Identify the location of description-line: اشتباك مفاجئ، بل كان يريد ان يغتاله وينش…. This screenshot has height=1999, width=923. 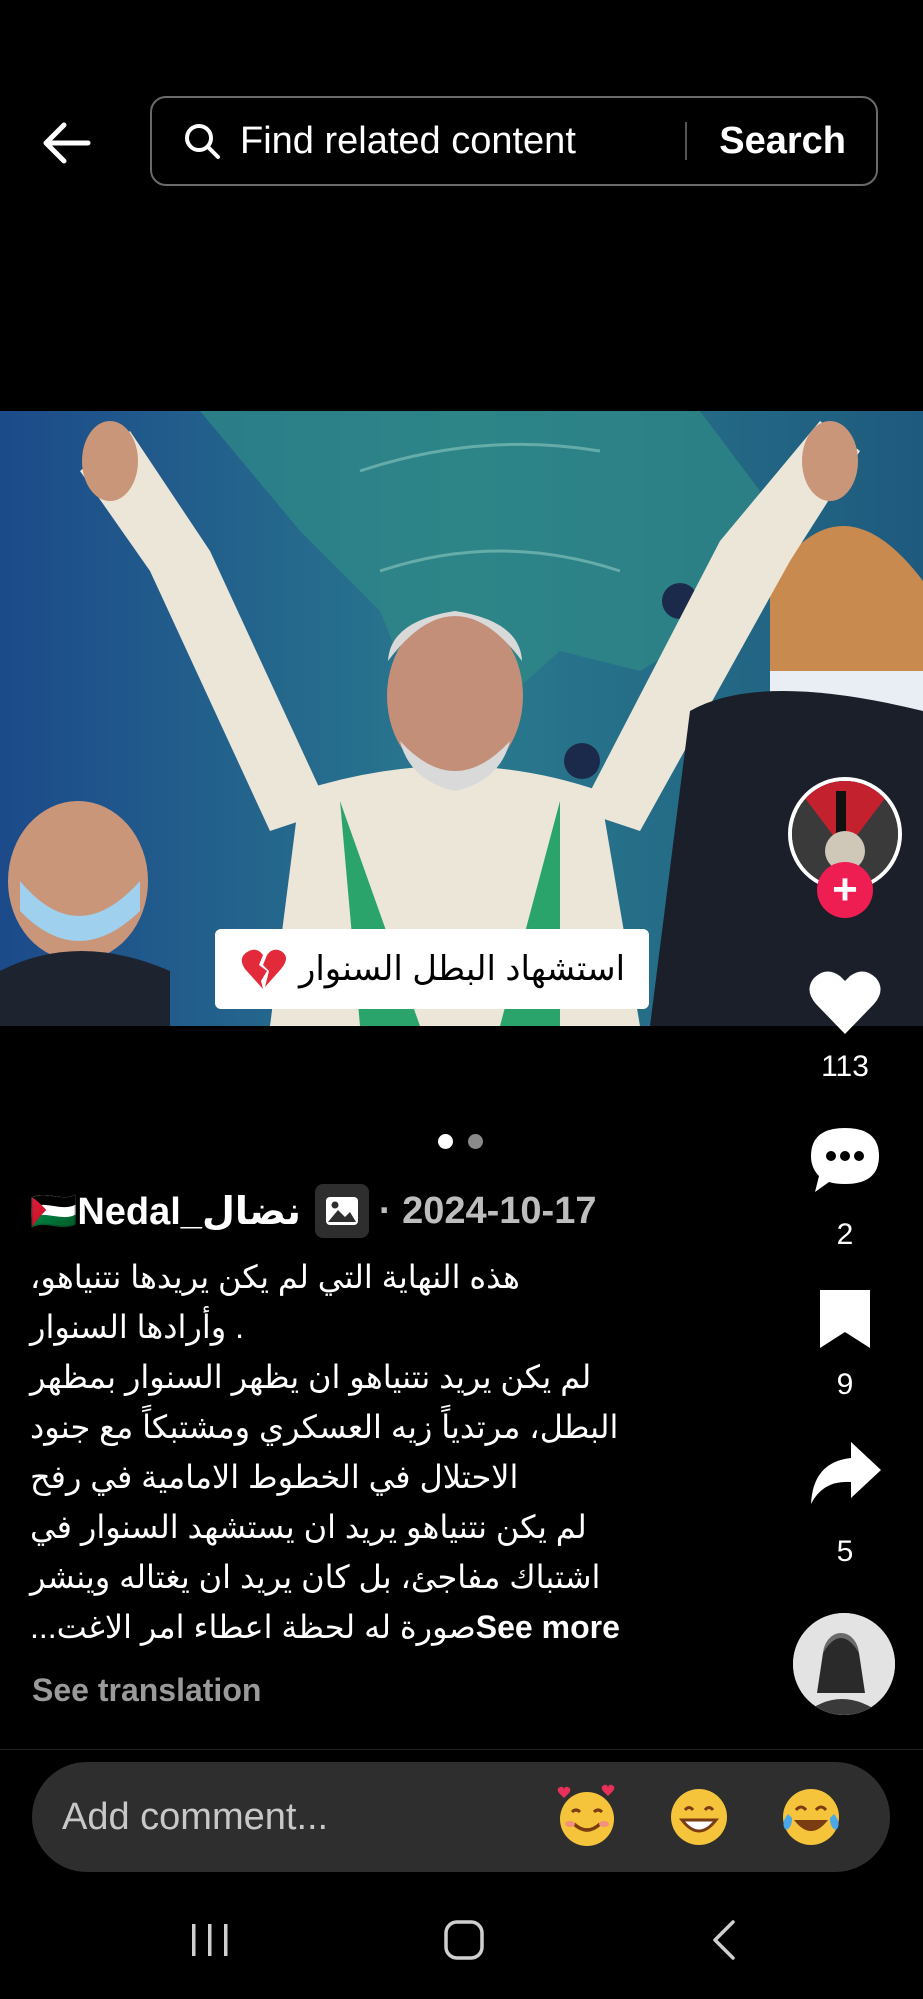
(315, 1577).